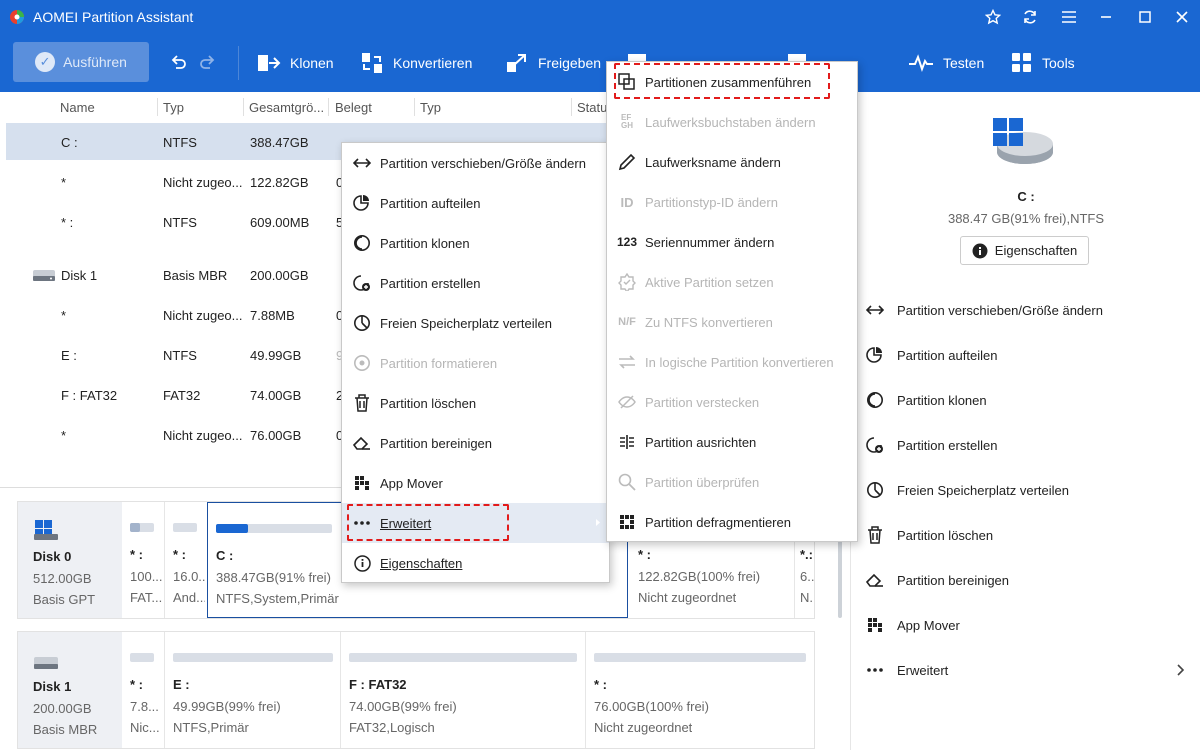  Describe the element at coordinates (179, 63) in the screenshot. I see `undo-icon` at that location.